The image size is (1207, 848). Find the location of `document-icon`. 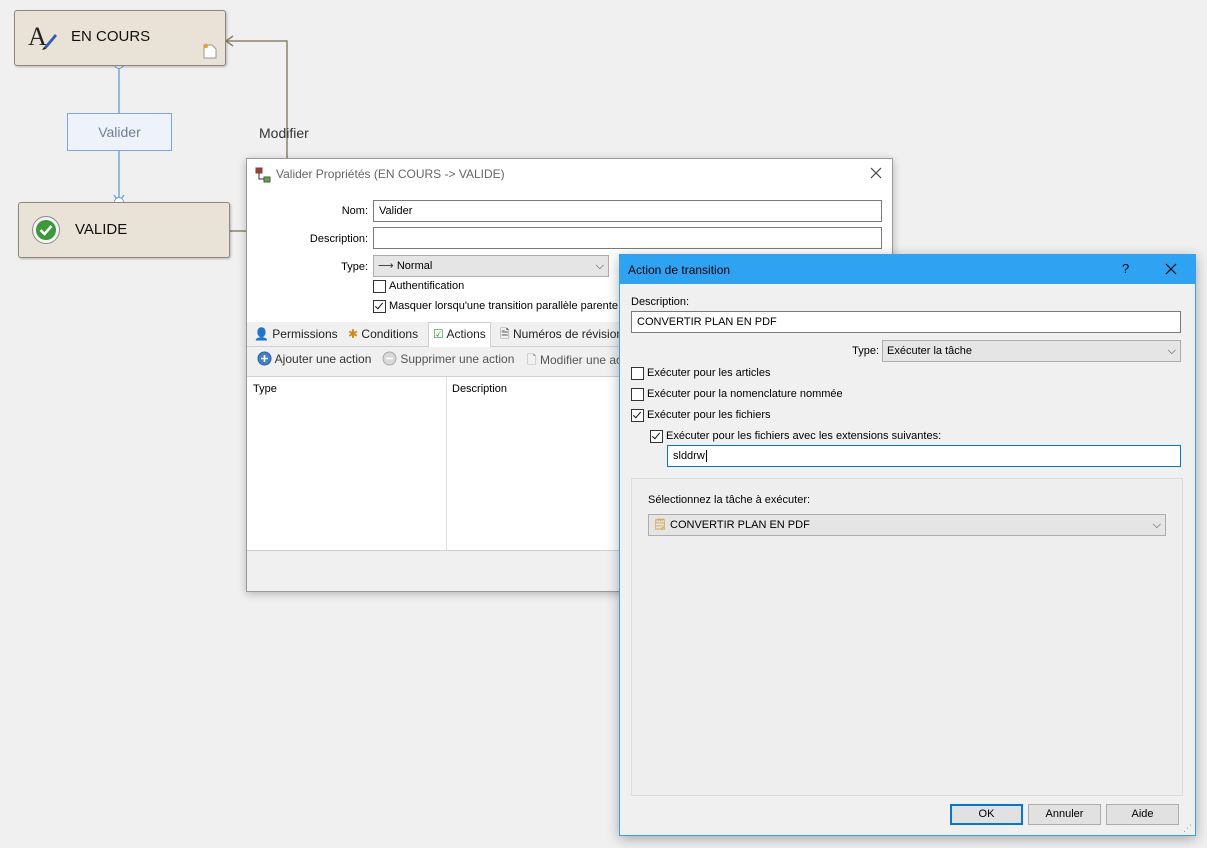

document-icon is located at coordinates (210, 51).